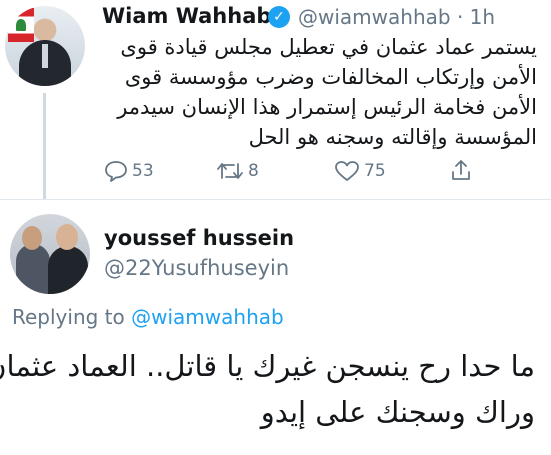 The image size is (551, 455). I want to click on retweet-count: 8, so click(253, 171).